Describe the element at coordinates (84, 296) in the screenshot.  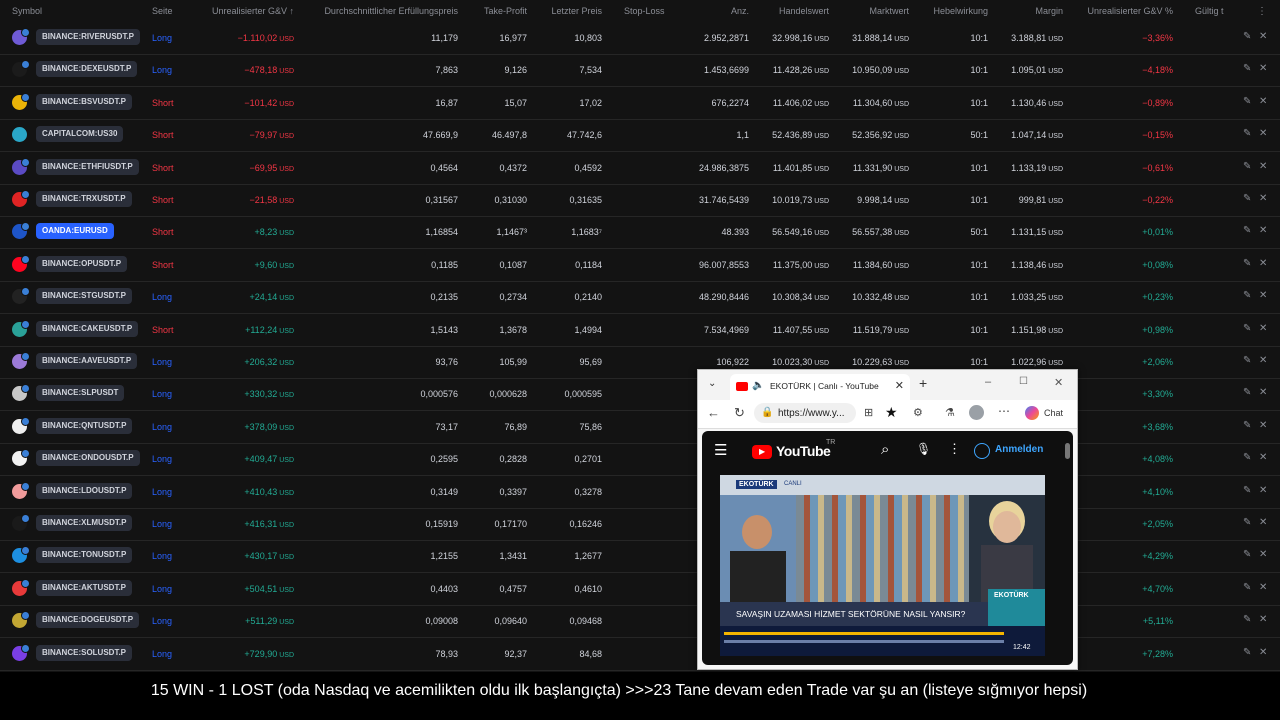
I see `symbol-badge: BINANCE:STGUSDT.P` at that location.